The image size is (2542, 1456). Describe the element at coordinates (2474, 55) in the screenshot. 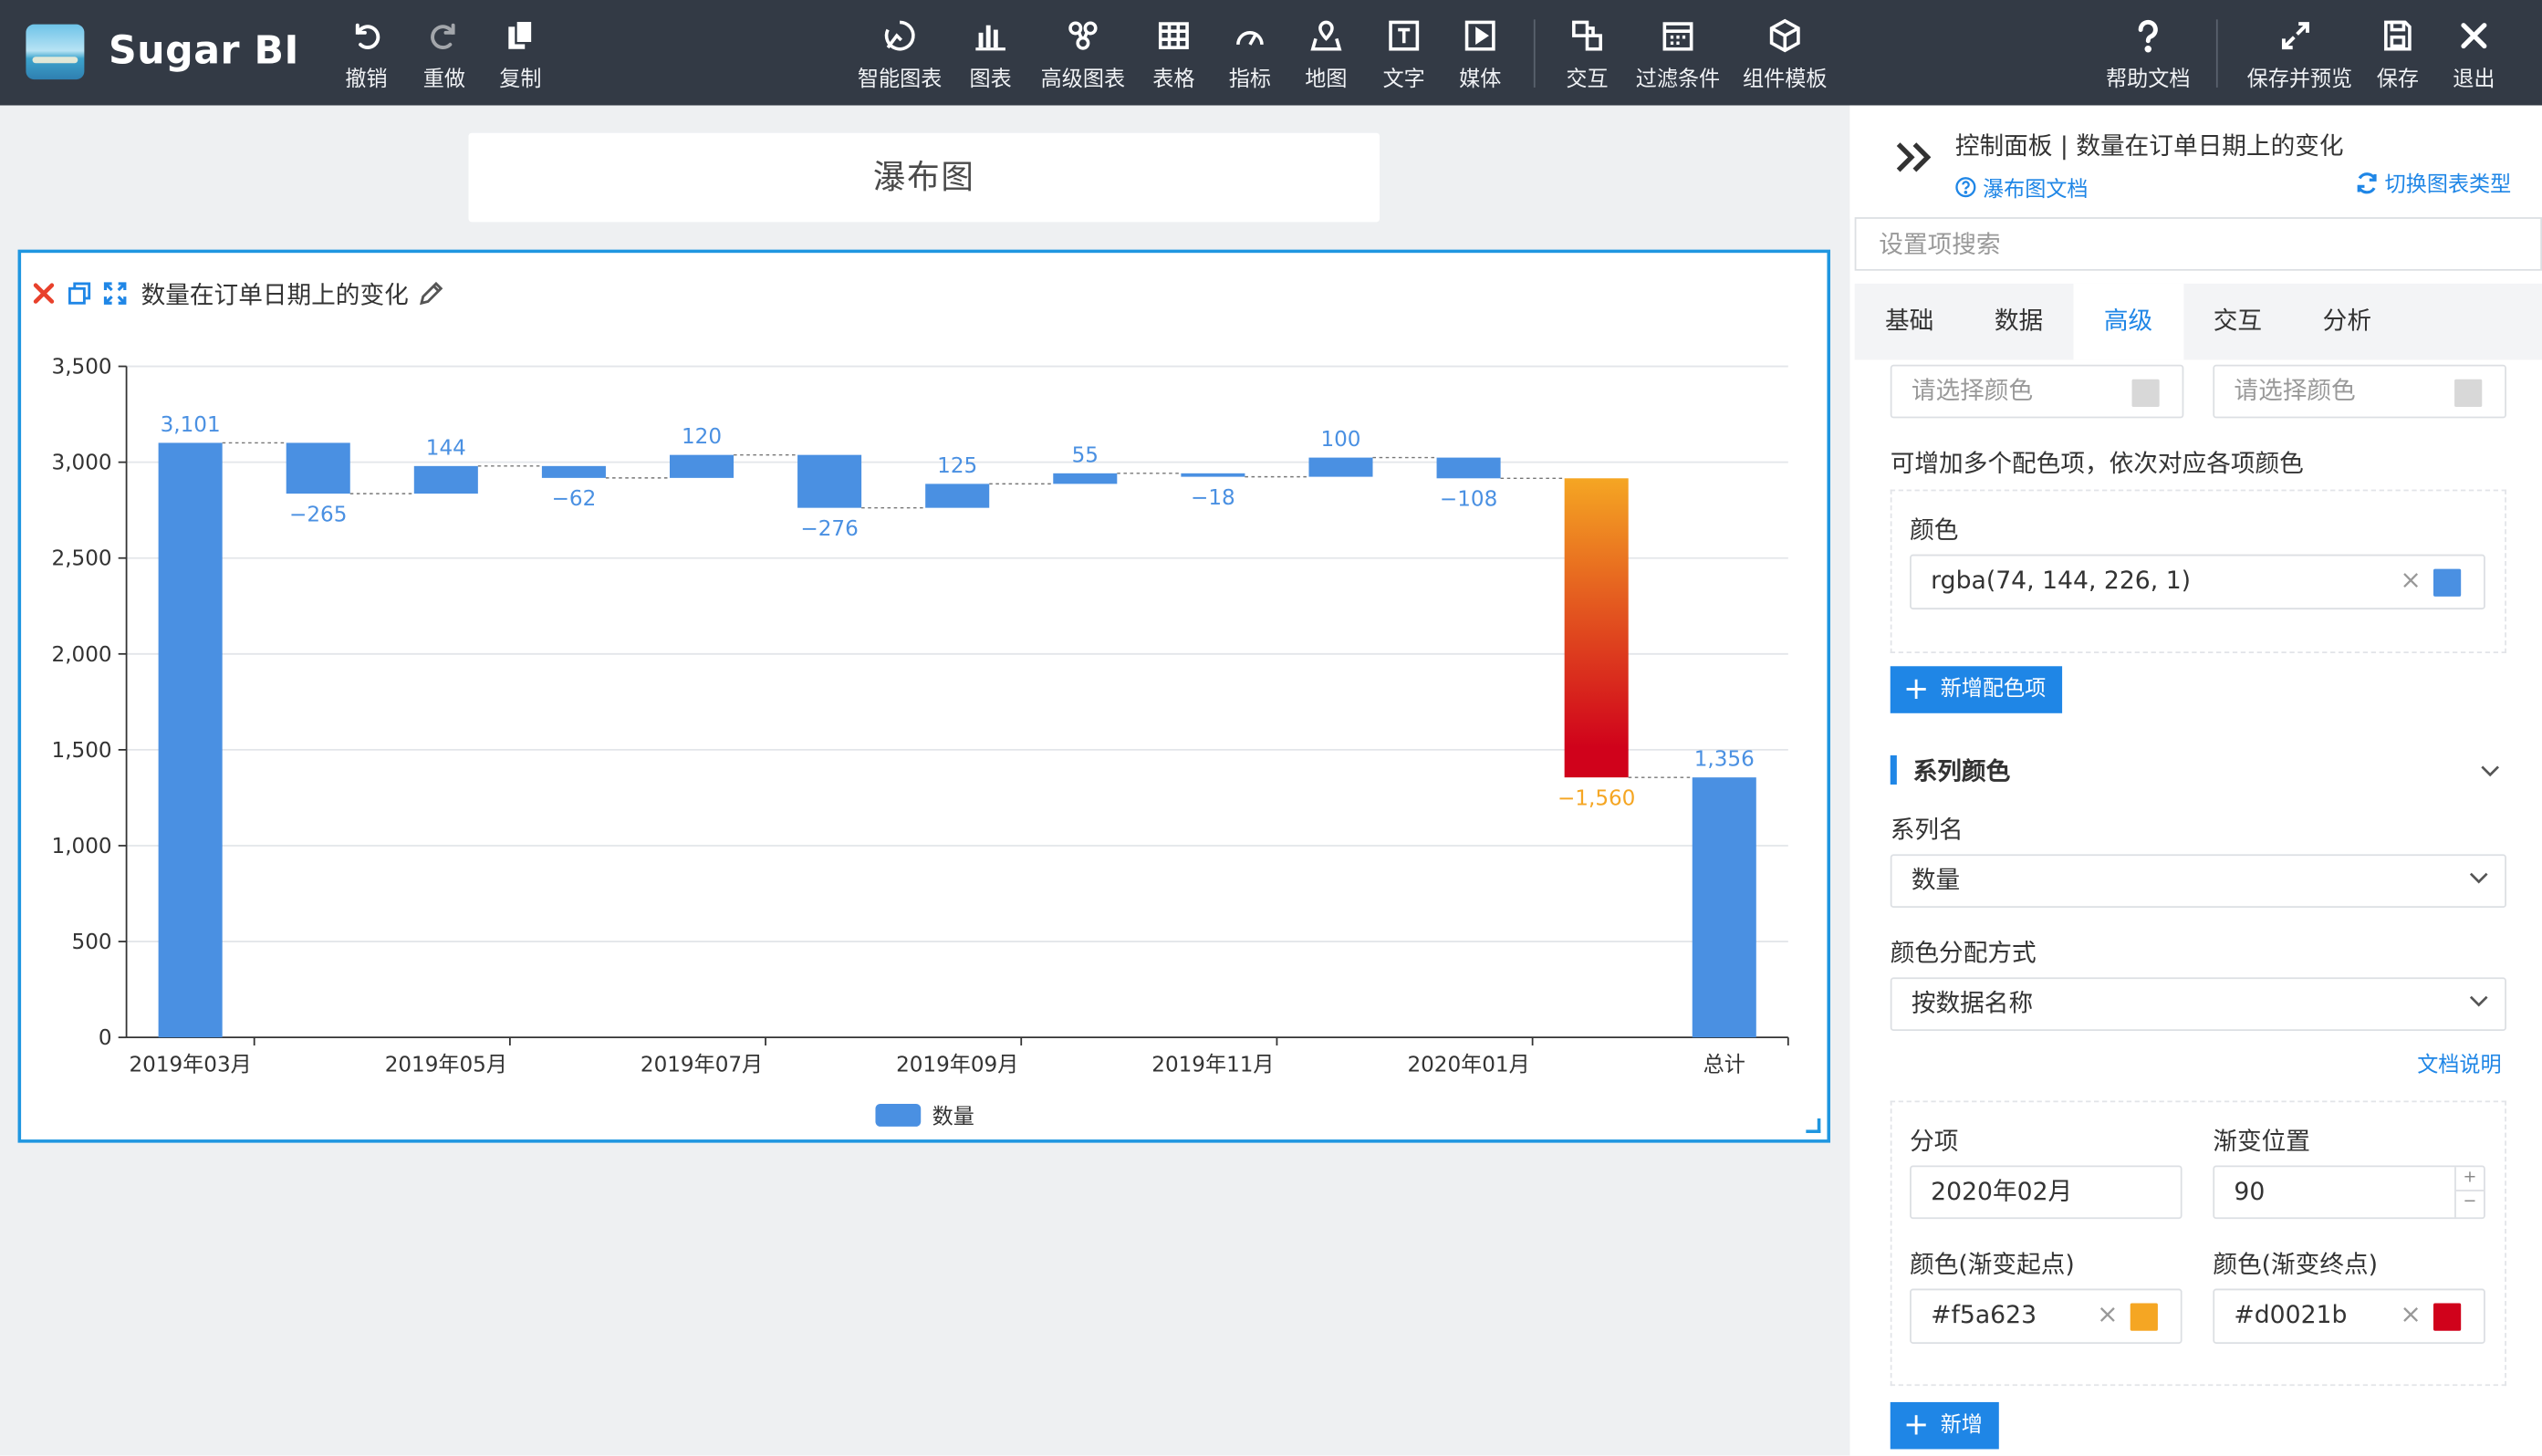

I see `exit-button: 退出` at that location.